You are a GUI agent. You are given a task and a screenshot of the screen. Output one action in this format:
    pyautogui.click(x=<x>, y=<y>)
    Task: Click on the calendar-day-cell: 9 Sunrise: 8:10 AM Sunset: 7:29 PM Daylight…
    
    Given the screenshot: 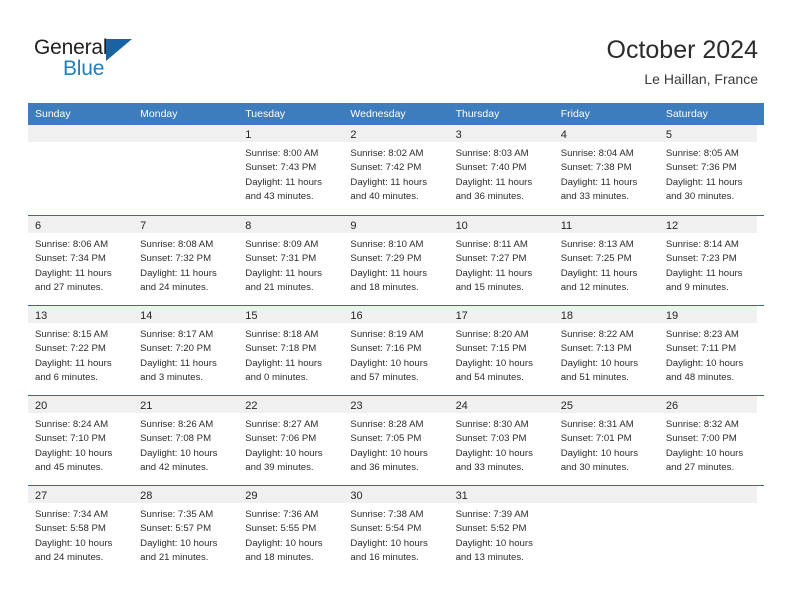 What is the action you would take?
    pyautogui.click(x=396, y=260)
    